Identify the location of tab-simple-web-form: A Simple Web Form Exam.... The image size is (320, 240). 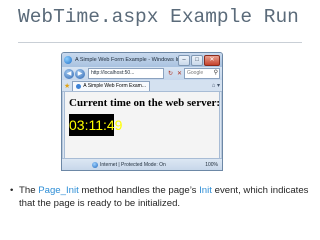
(111, 85).